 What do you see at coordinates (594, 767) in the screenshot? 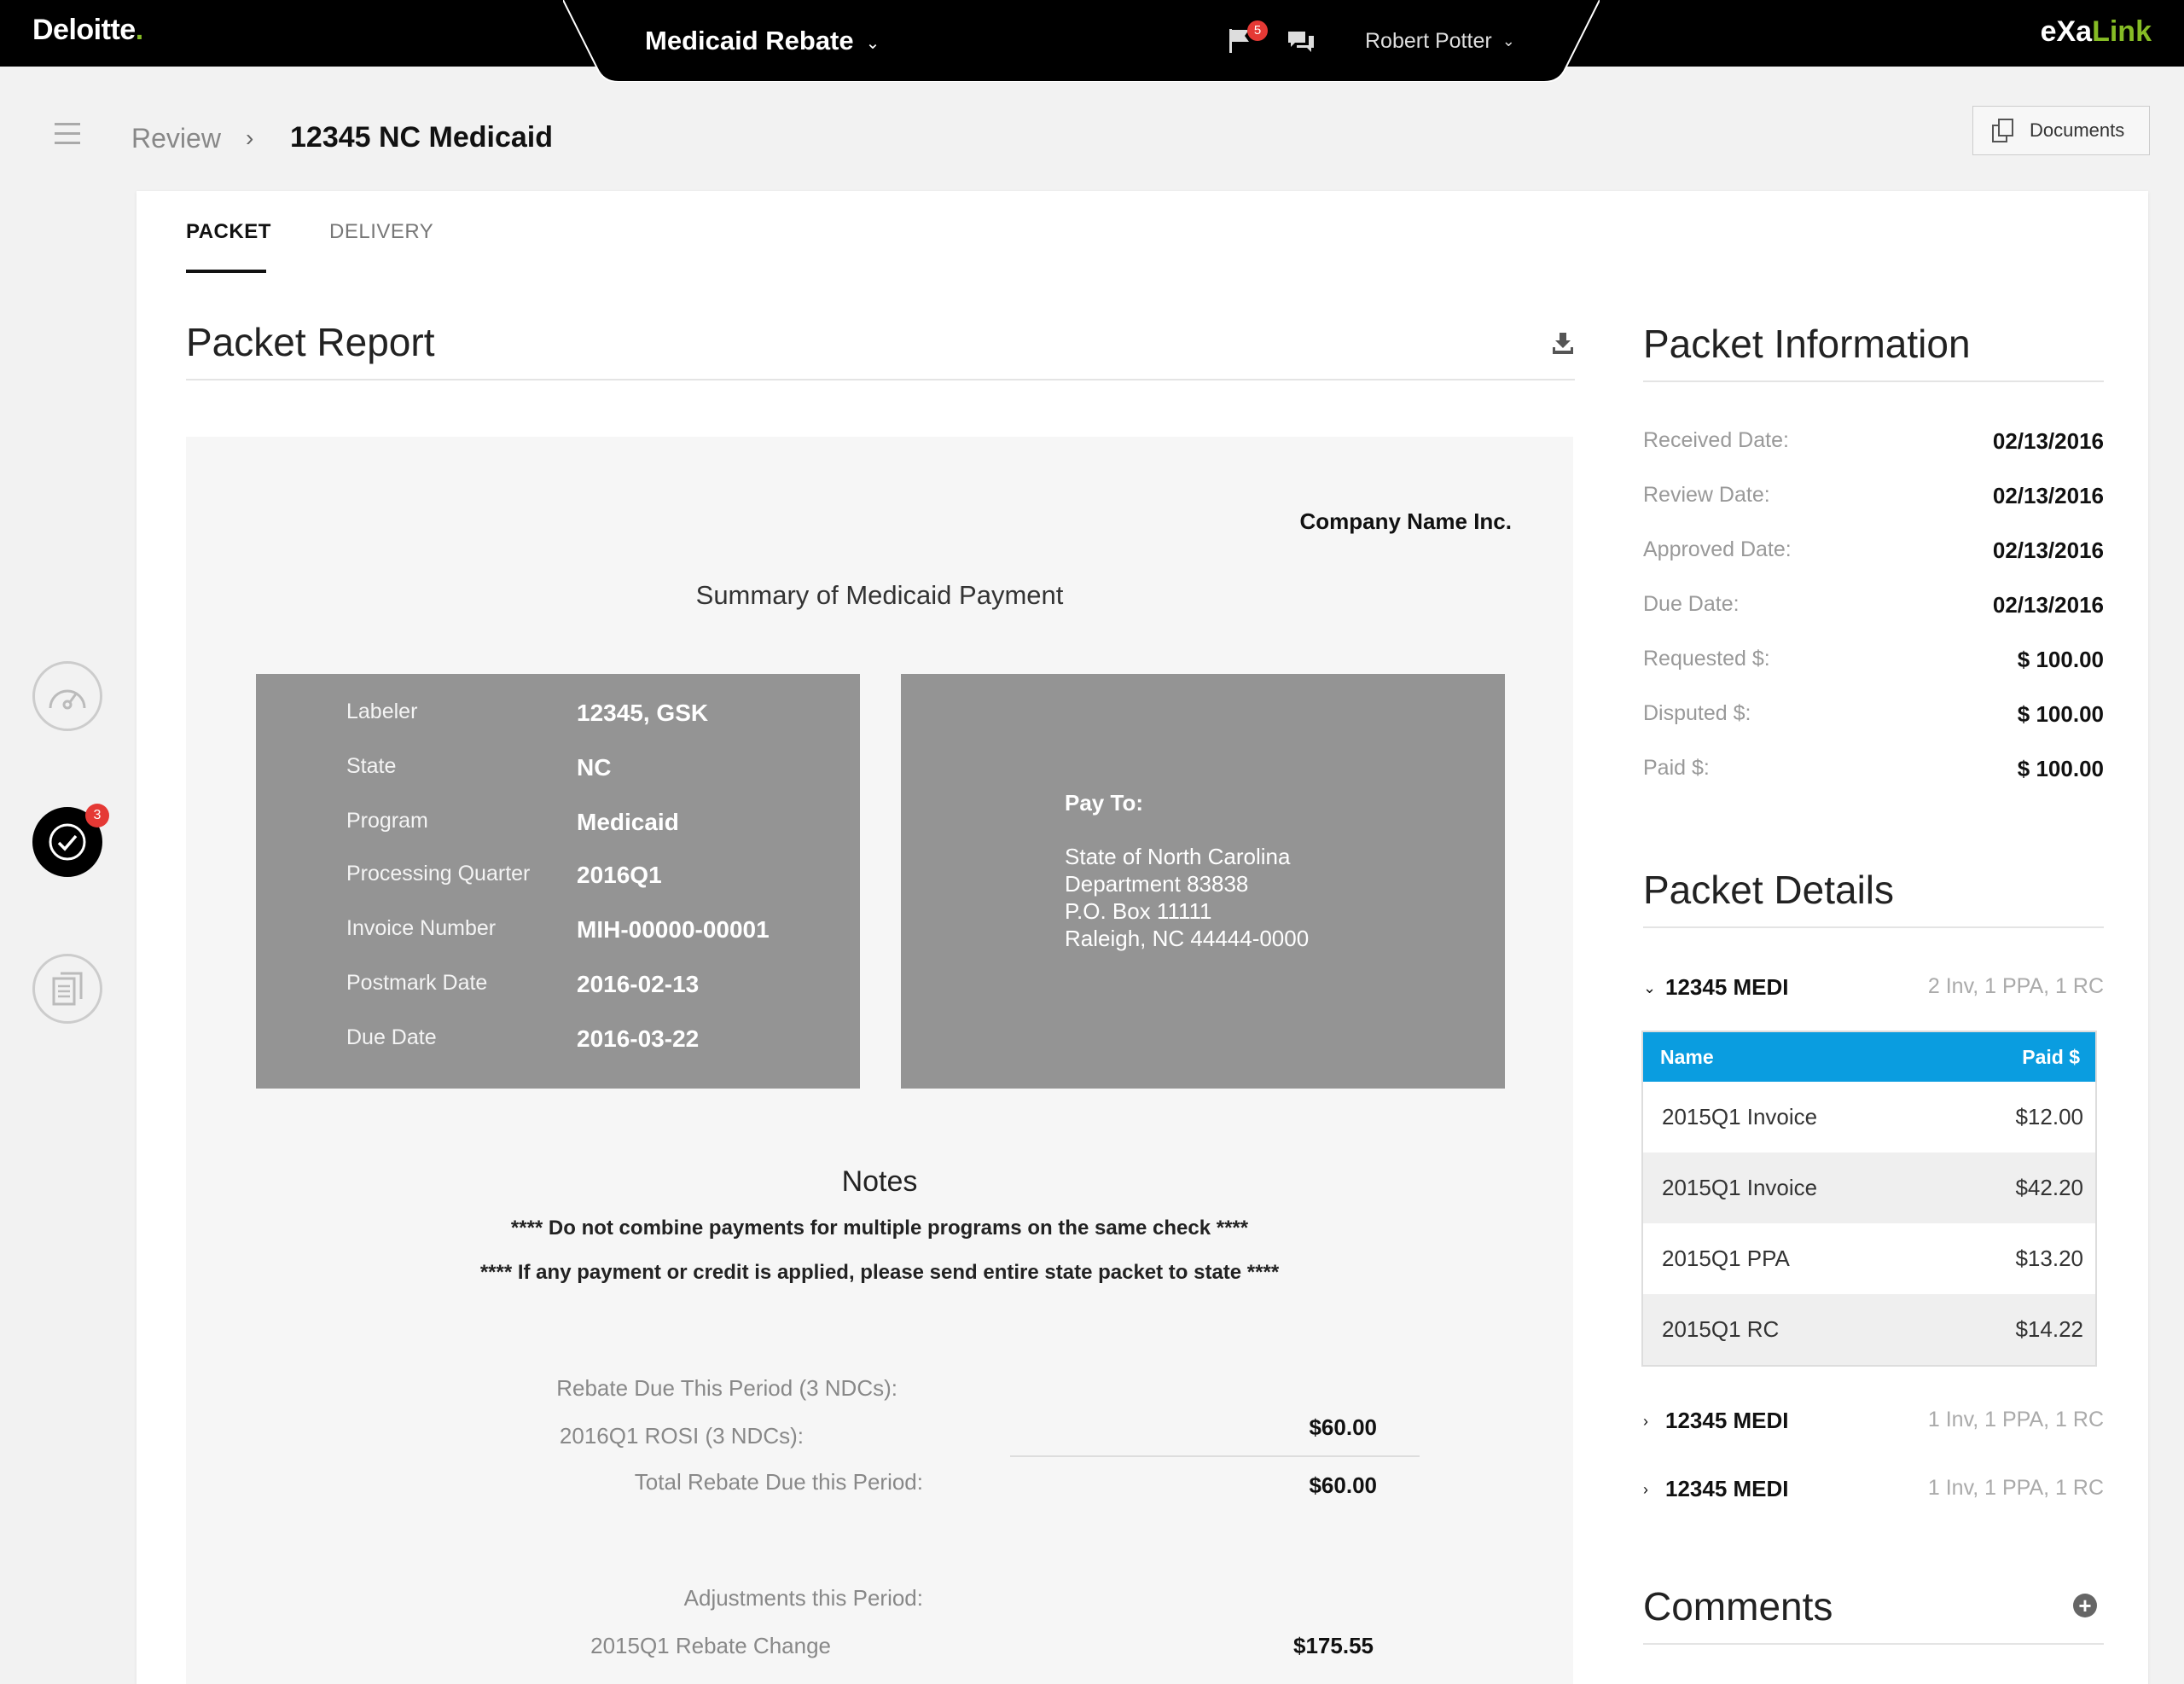
I see `field-value: NC` at bounding box center [594, 767].